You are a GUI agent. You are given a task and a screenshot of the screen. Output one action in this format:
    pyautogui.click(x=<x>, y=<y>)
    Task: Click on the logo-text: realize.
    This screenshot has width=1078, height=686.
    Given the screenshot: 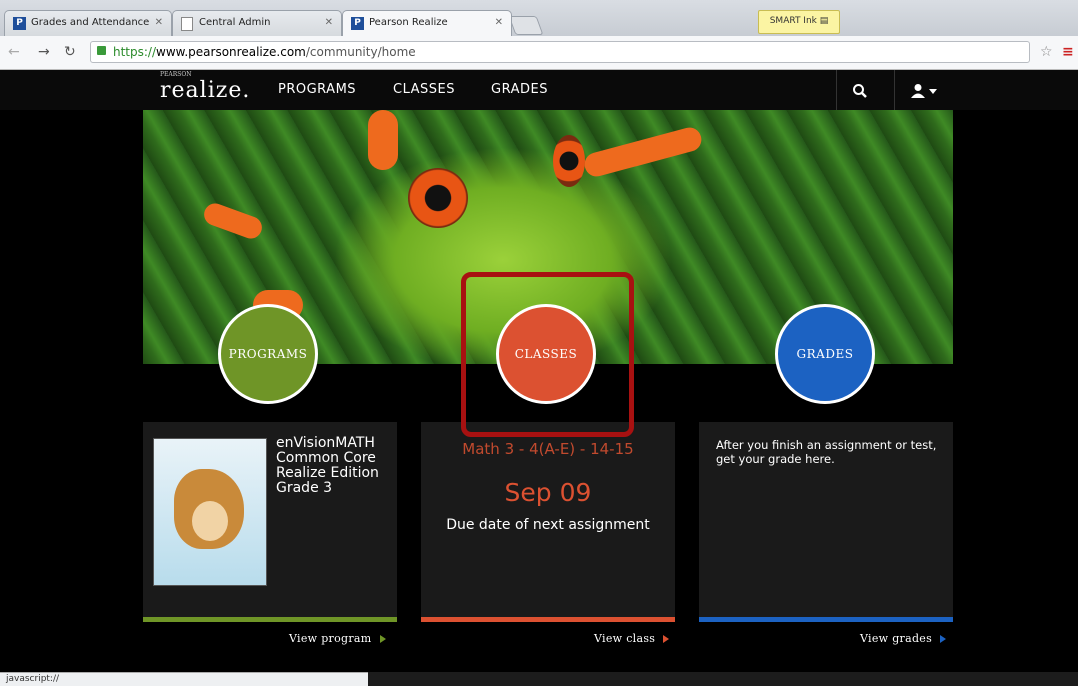 What is the action you would take?
    pyautogui.click(x=205, y=90)
    